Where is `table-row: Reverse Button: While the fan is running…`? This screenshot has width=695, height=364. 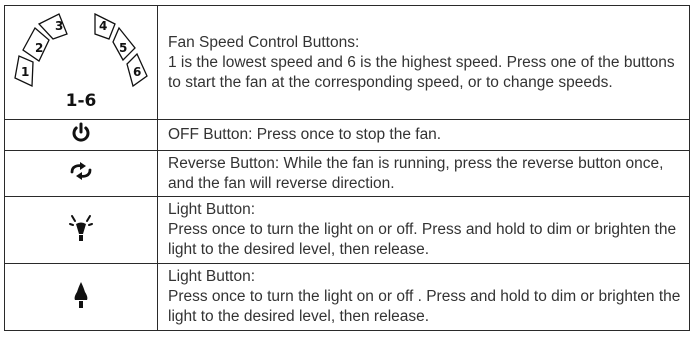
table-row: Reverse Button: While the fan is running… is located at coordinates (347, 173).